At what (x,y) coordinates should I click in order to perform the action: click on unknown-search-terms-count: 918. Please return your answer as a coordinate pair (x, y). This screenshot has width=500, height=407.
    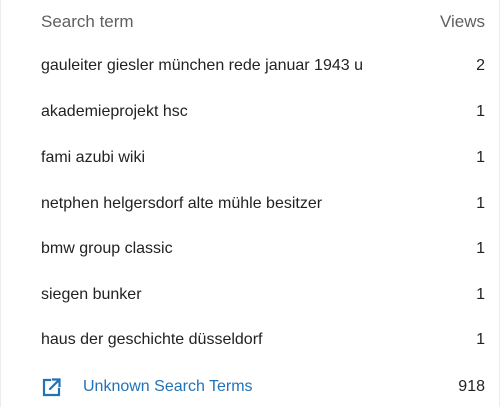
    Looking at the image, I should click on (471, 386).